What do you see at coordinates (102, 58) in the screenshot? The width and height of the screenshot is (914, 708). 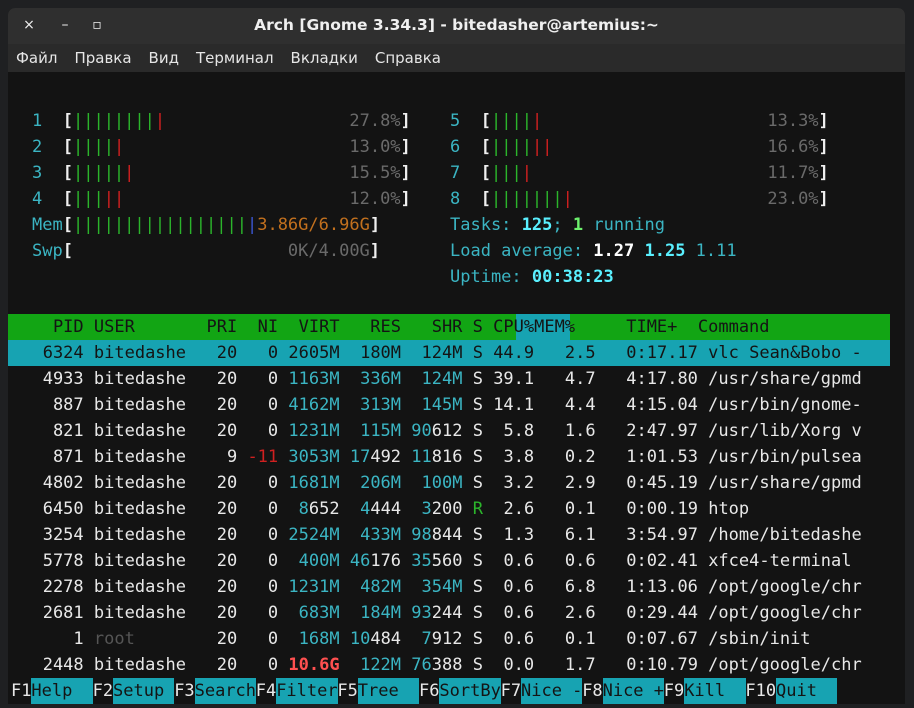 I see `menu-edit: Правка` at bounding box center [102, 58].